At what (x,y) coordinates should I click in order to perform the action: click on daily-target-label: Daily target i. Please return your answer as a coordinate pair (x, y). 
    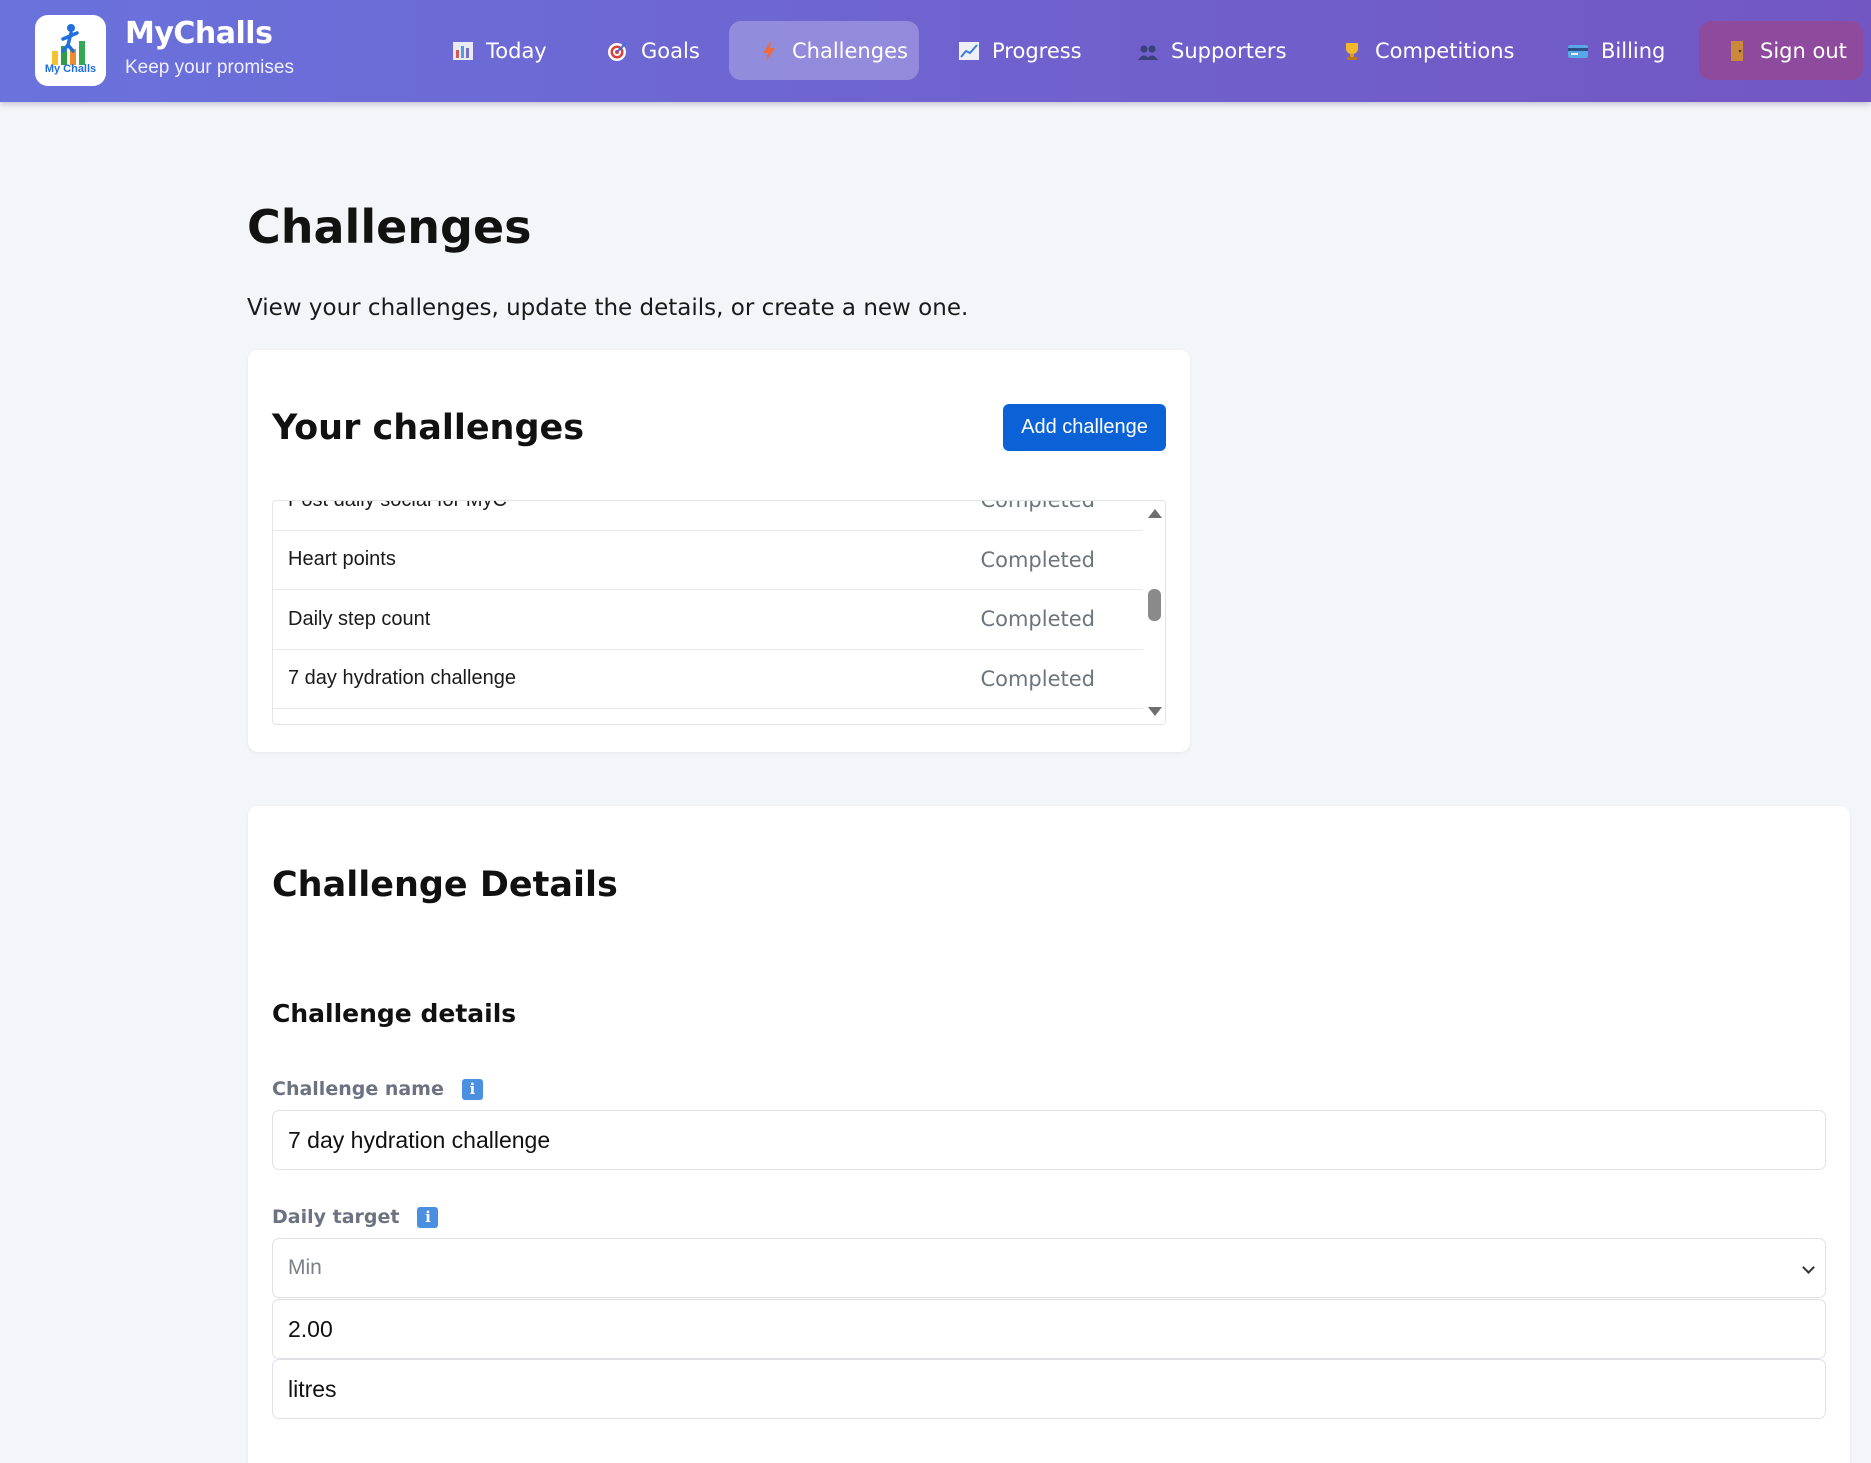
    Looking at the image, I should click on (355, 1217).